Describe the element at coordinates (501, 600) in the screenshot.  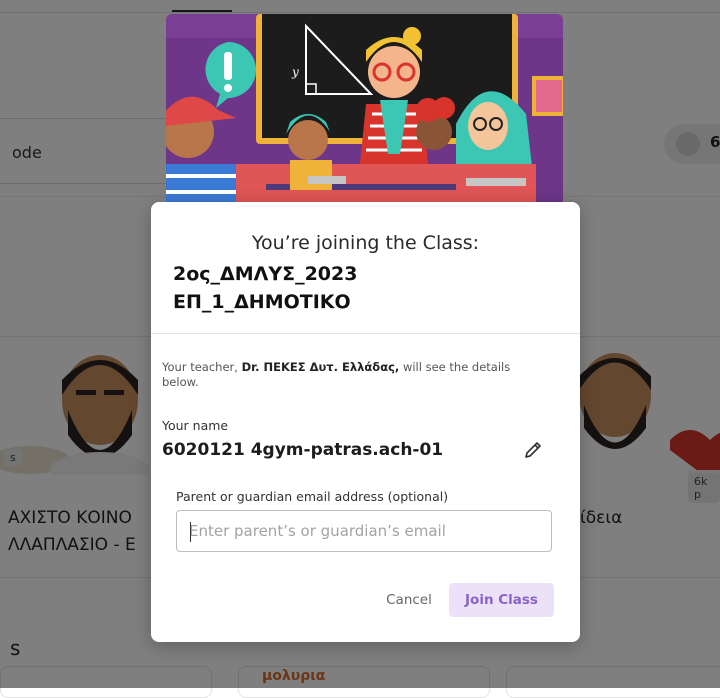
I see `join-class-button: Join Class` at that location.